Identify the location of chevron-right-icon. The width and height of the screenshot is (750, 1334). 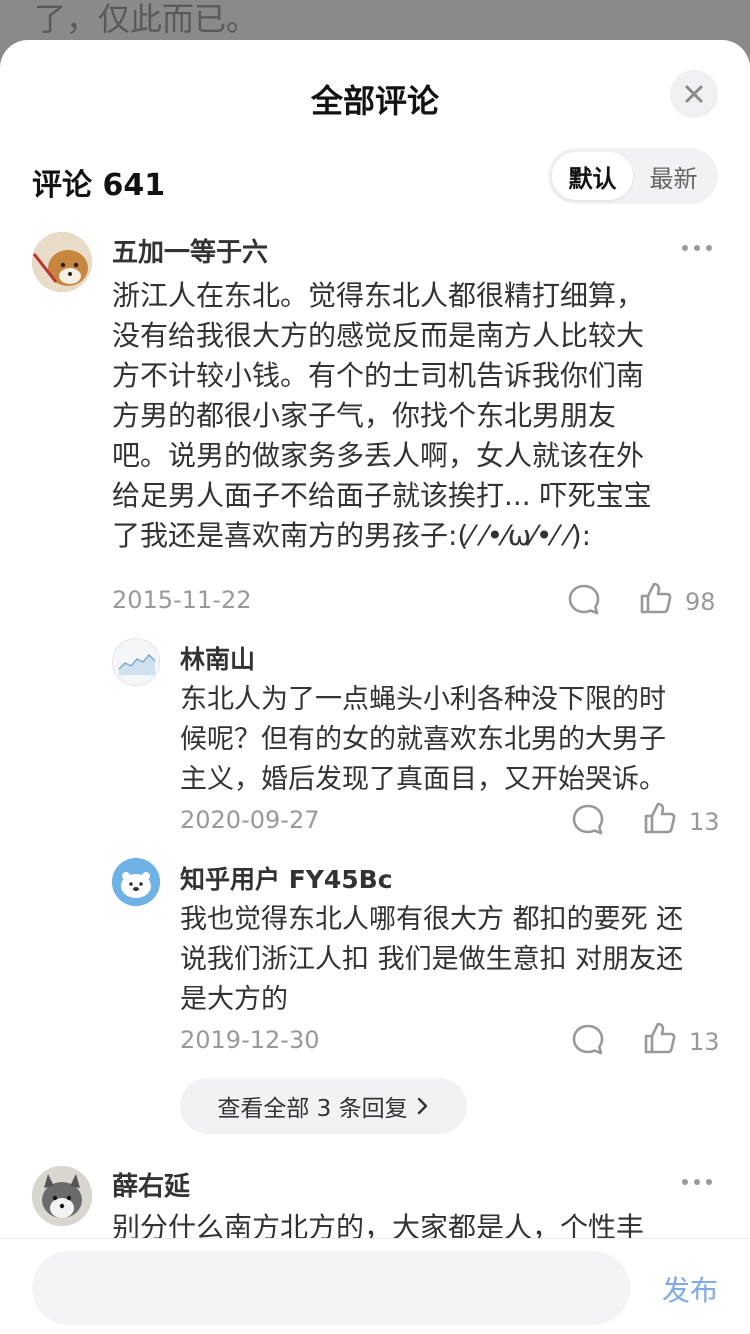
(422, 1106).